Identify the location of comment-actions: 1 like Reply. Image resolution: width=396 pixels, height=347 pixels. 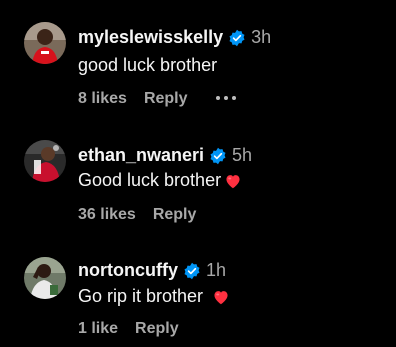
(128, 329).